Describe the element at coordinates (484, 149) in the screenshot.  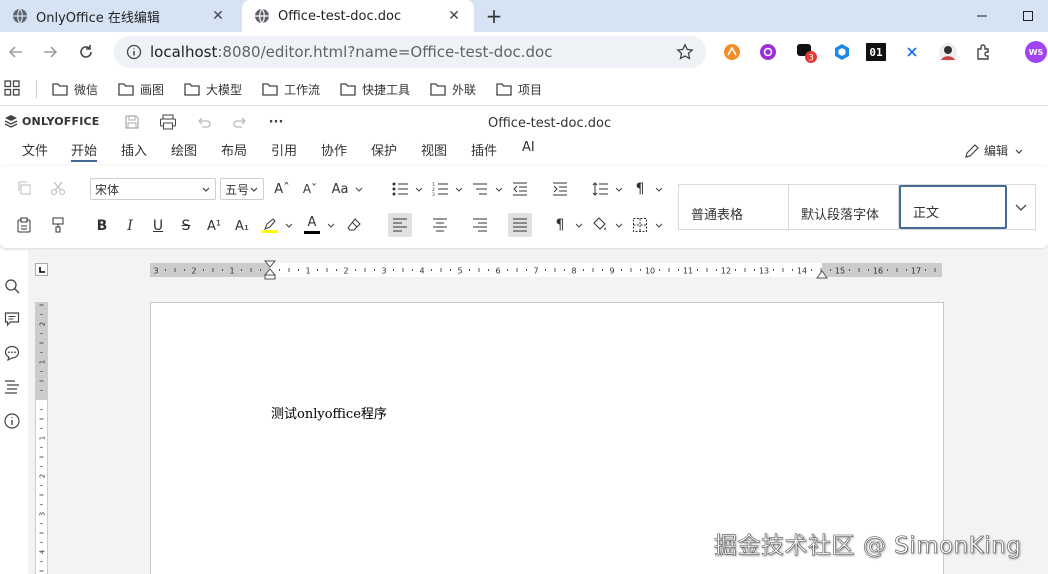
I see `tab-plugins: 插件` at that location.